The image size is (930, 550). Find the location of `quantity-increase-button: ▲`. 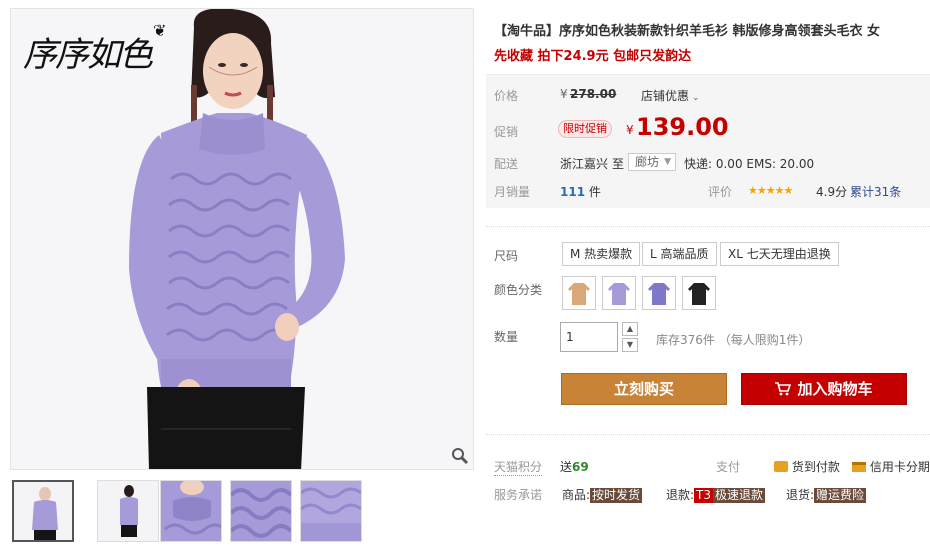

quantity-increase-button: ▲ is located at coordinates (630, 329).